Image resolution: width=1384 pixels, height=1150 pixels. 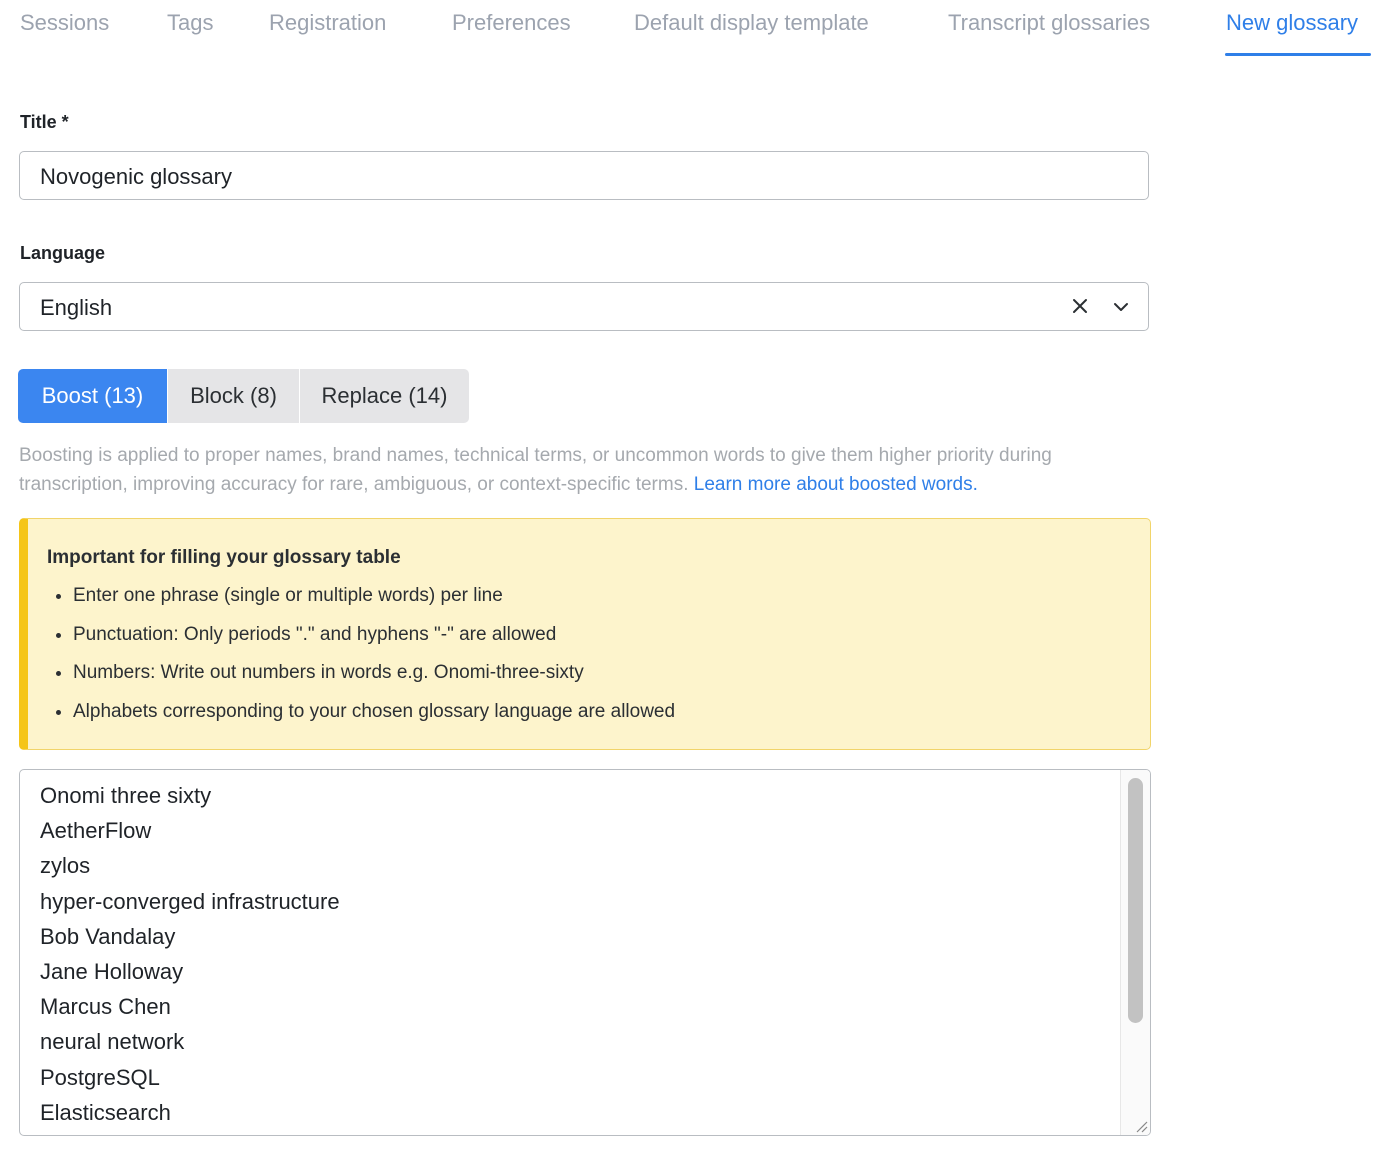 I want to click on glossary-line: zylos, so click(x=65, y=866).